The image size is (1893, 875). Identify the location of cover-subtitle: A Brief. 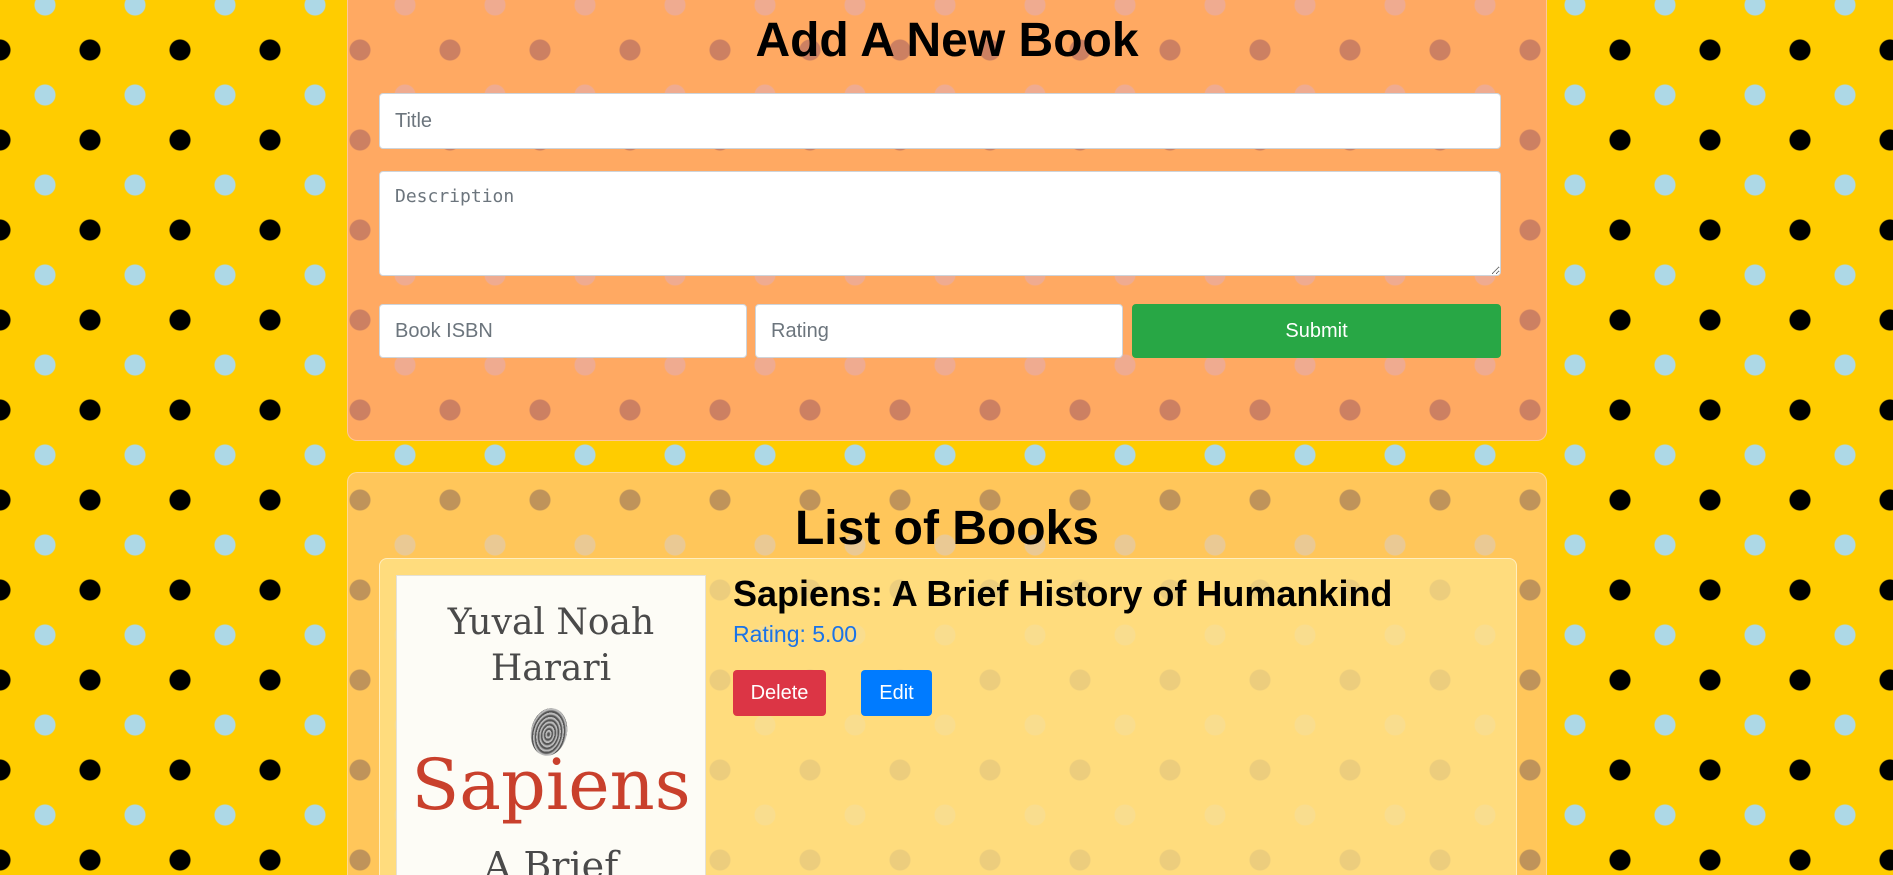
(551, 859).